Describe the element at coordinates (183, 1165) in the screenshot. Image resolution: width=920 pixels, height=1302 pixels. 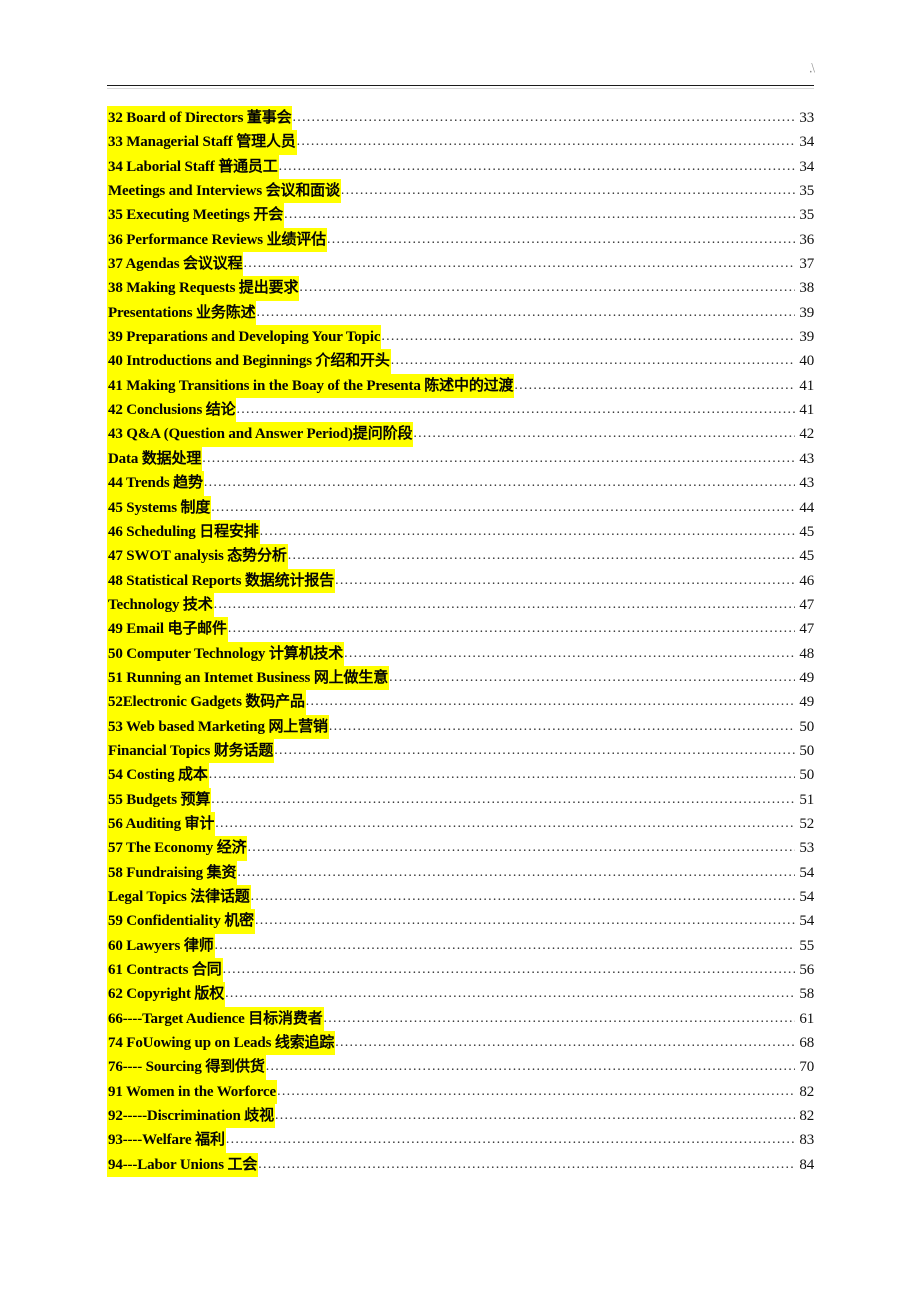
I see `toc-entry-label: 94---Labor Unions 工会` at that location.